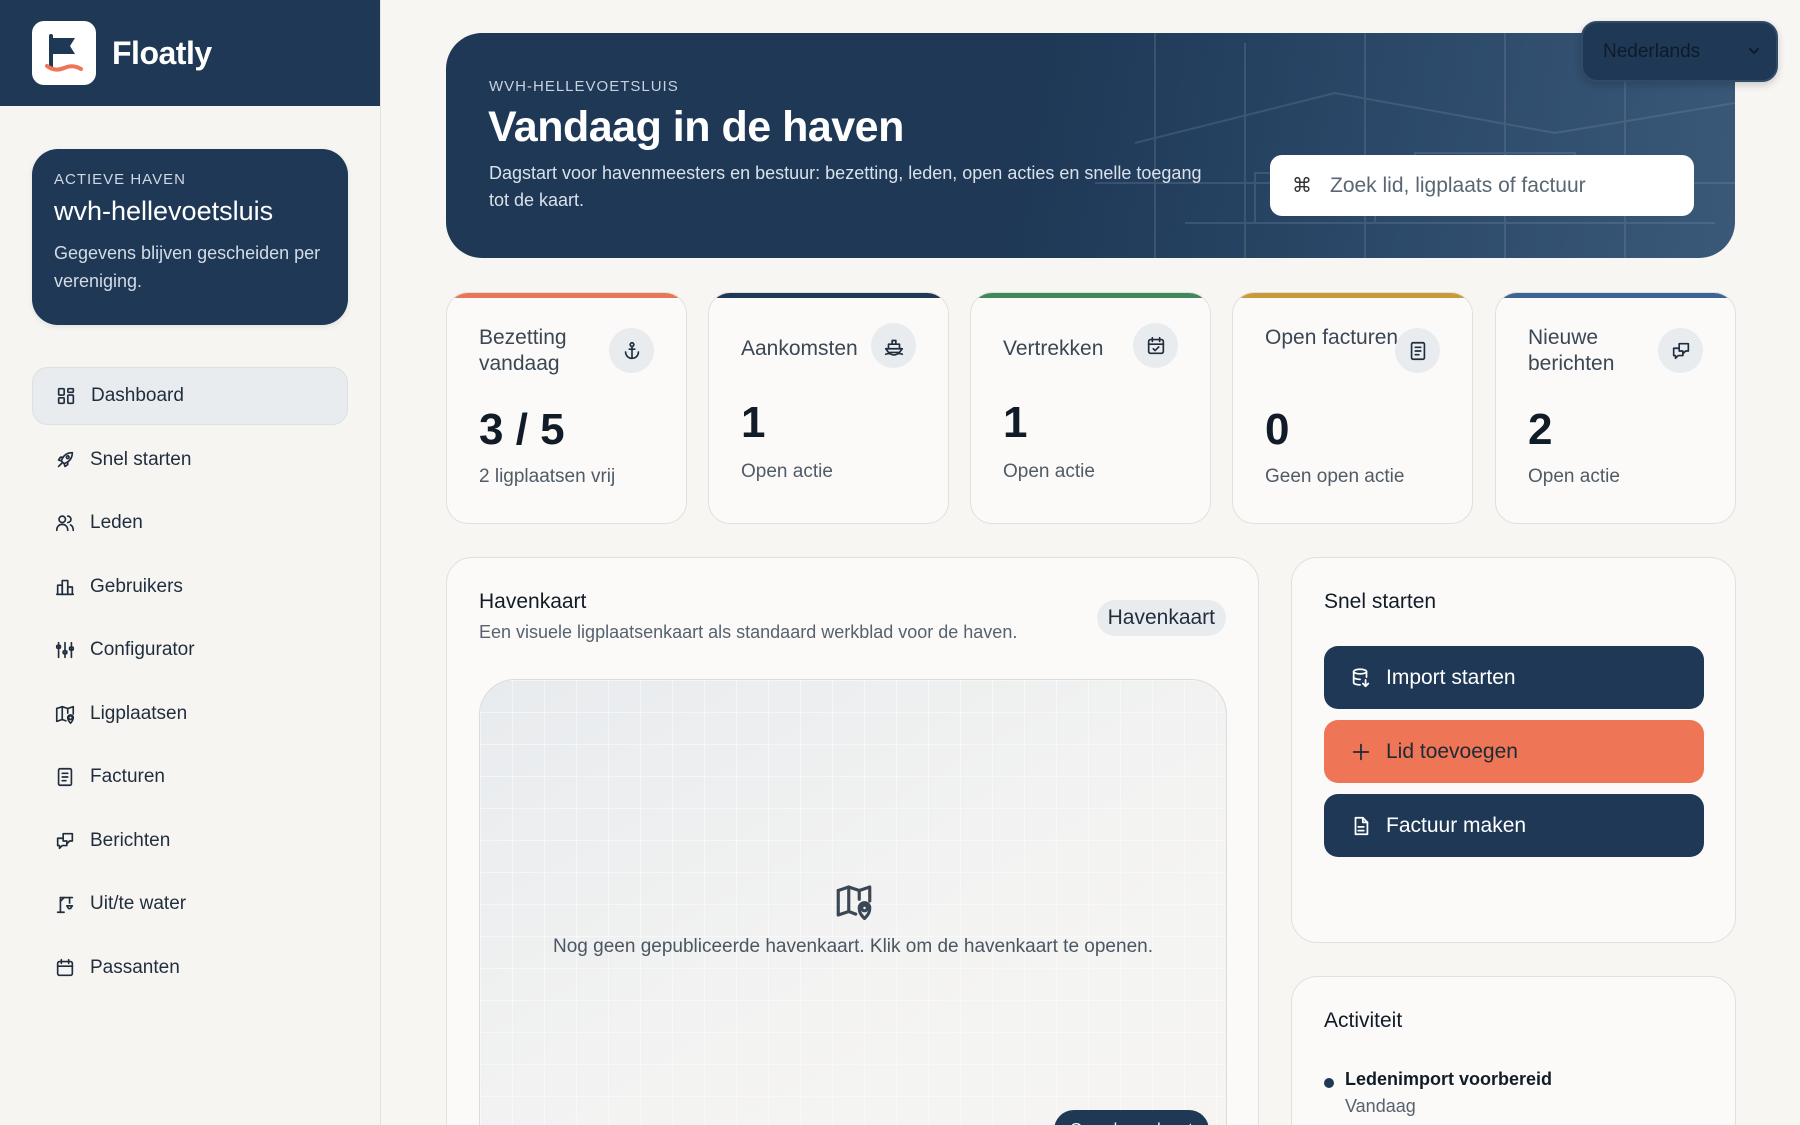 This screenshot has height=1125, width=1800. I want to click on sidebar-item-label: Dashboard, so click(137, 395).